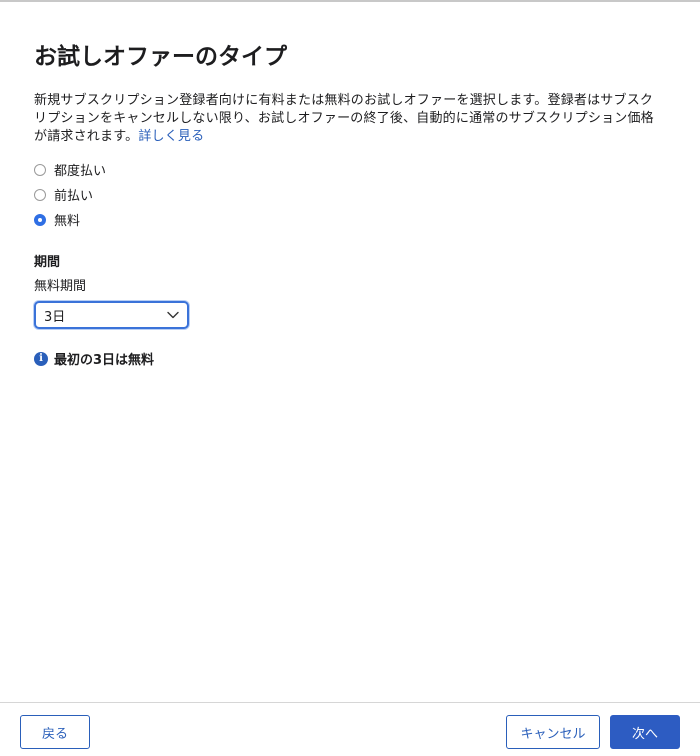 This screenshot has width=700, height=756. I want to click on radio-label-pay-as-you-go: 都度払い, so click(80, 171).